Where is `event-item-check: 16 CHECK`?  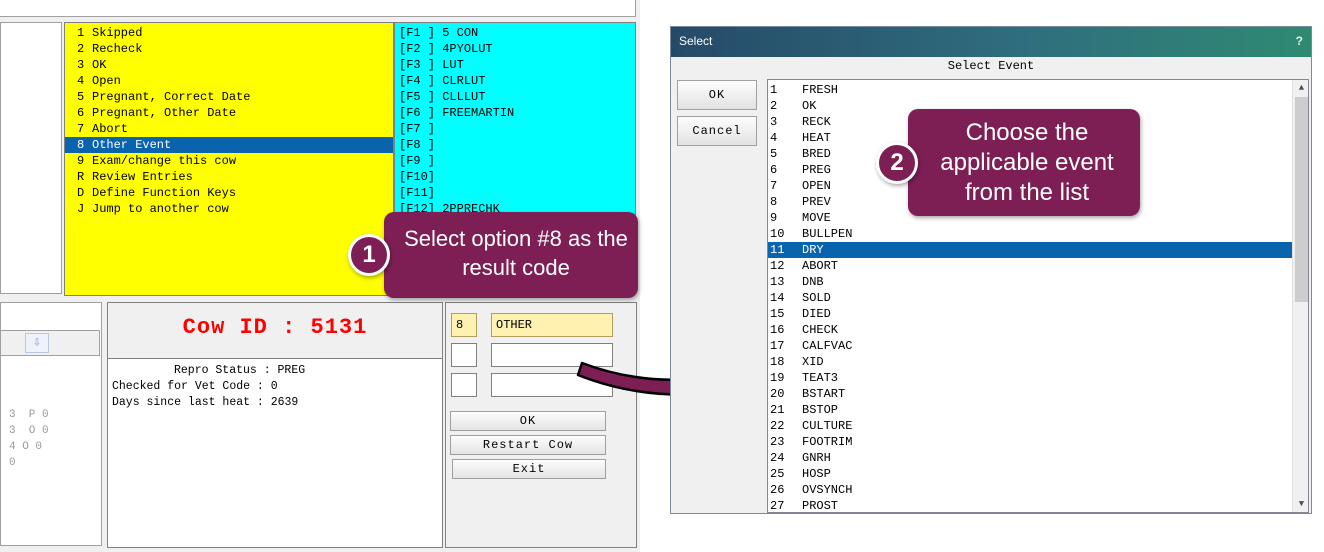 event-item-check: 16 CHECK is located at coordinates (1030, 330).